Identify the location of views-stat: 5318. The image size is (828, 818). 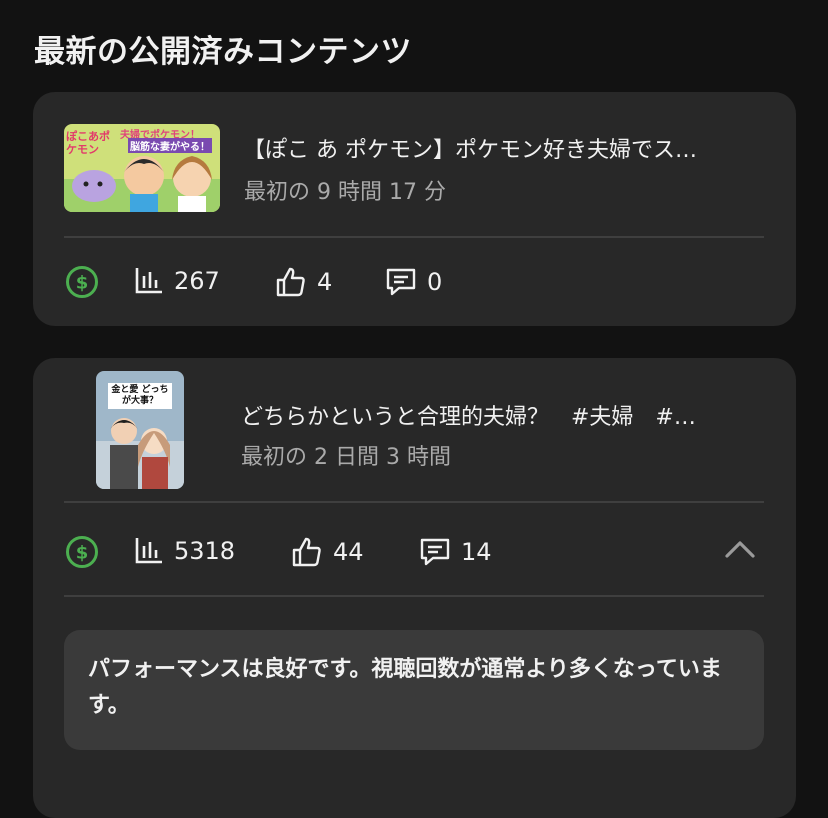
(184, 551).